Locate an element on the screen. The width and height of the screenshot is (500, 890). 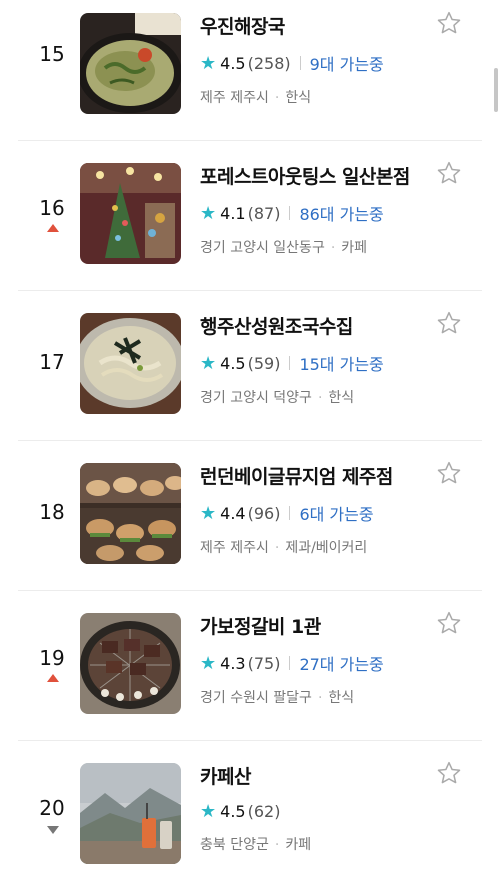
region-label: 경기 고양시 일산동구 is located at coordinates (262, 248).